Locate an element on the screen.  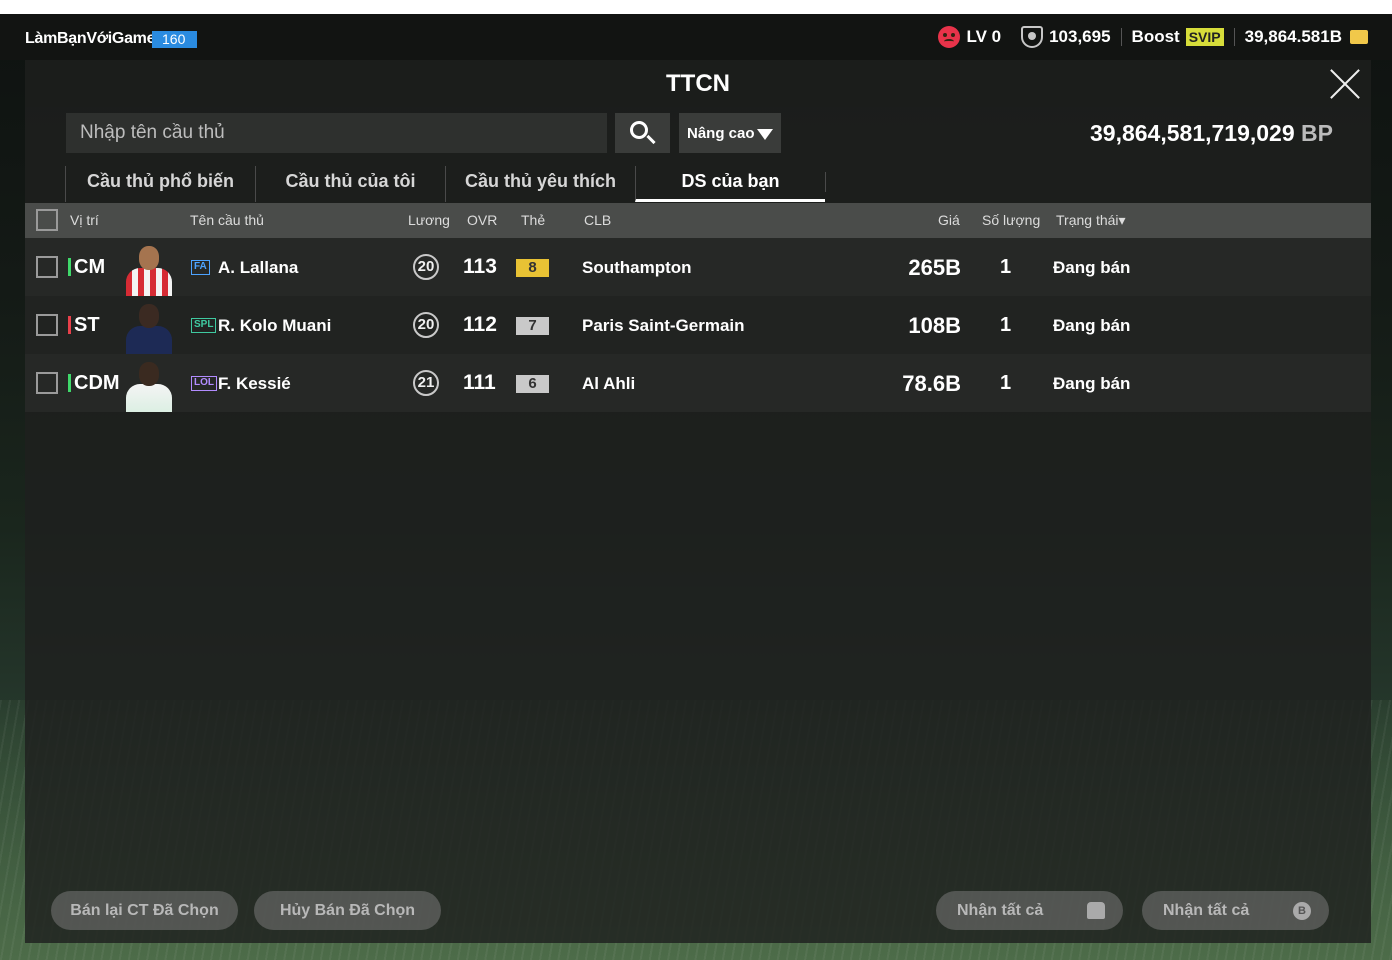
shield-icon is located at coordinates (1032, 37).